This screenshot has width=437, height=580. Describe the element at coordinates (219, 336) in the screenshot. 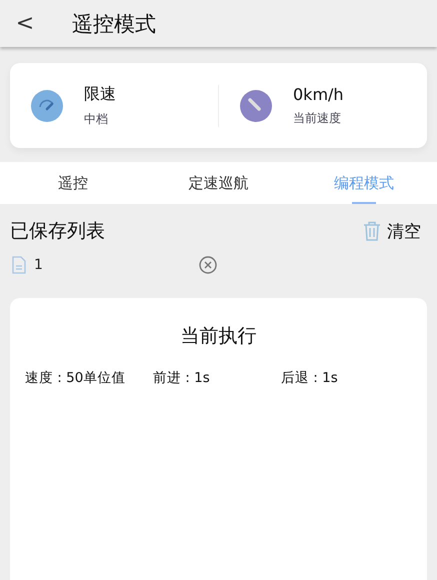

I see `card-title: 当前执行` at that location.